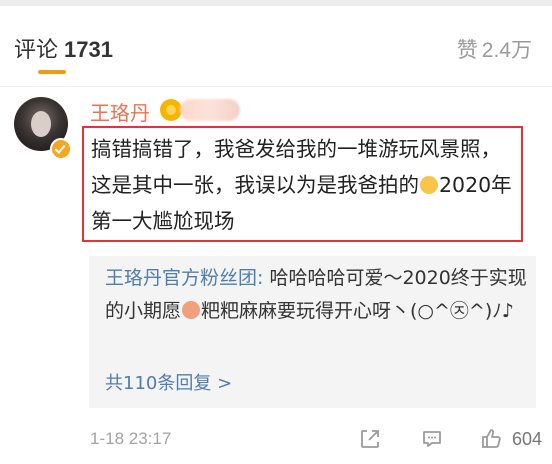  Describe the element at coordinates (429, 185) in the screenshot. I see `laughing-tears-emoji-icon` at that location.